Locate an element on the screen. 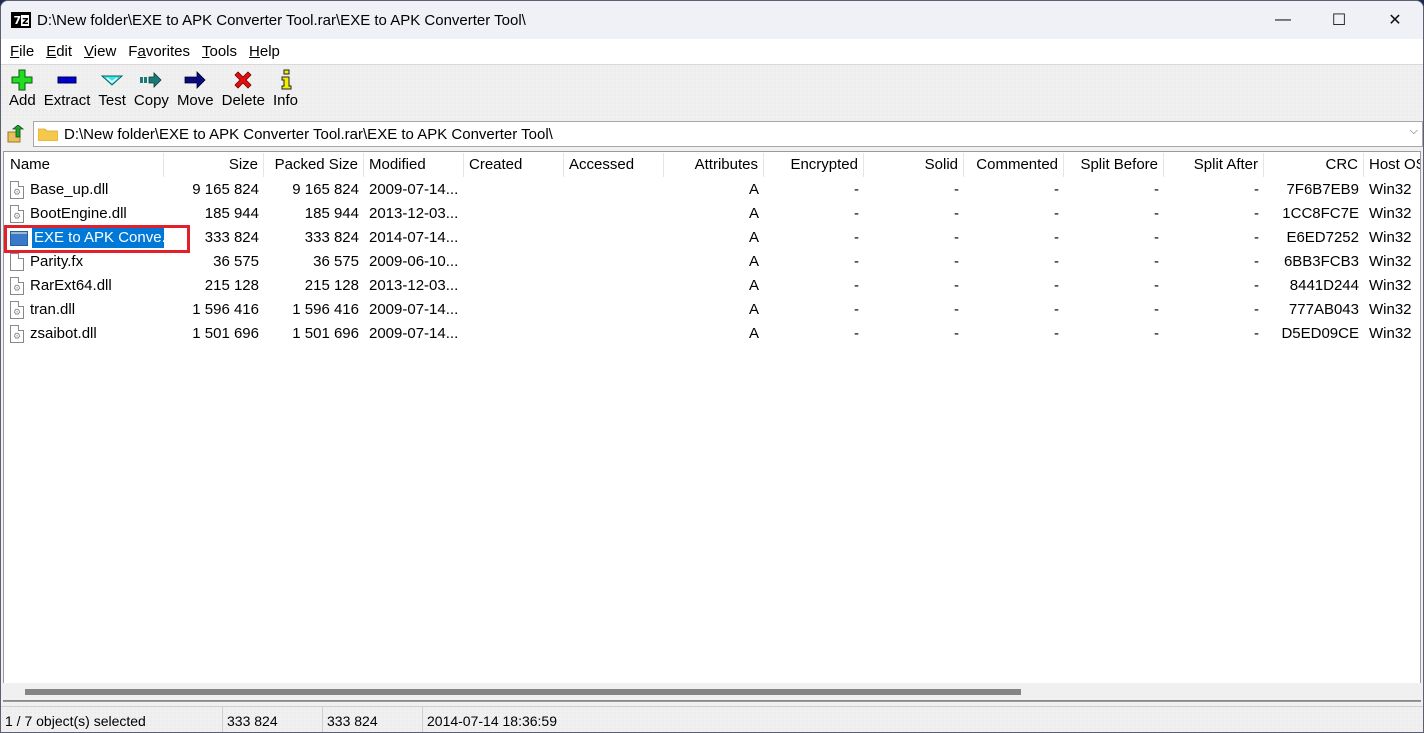  file-packed-cell: 215 128 is located at coordinates (331, 285).